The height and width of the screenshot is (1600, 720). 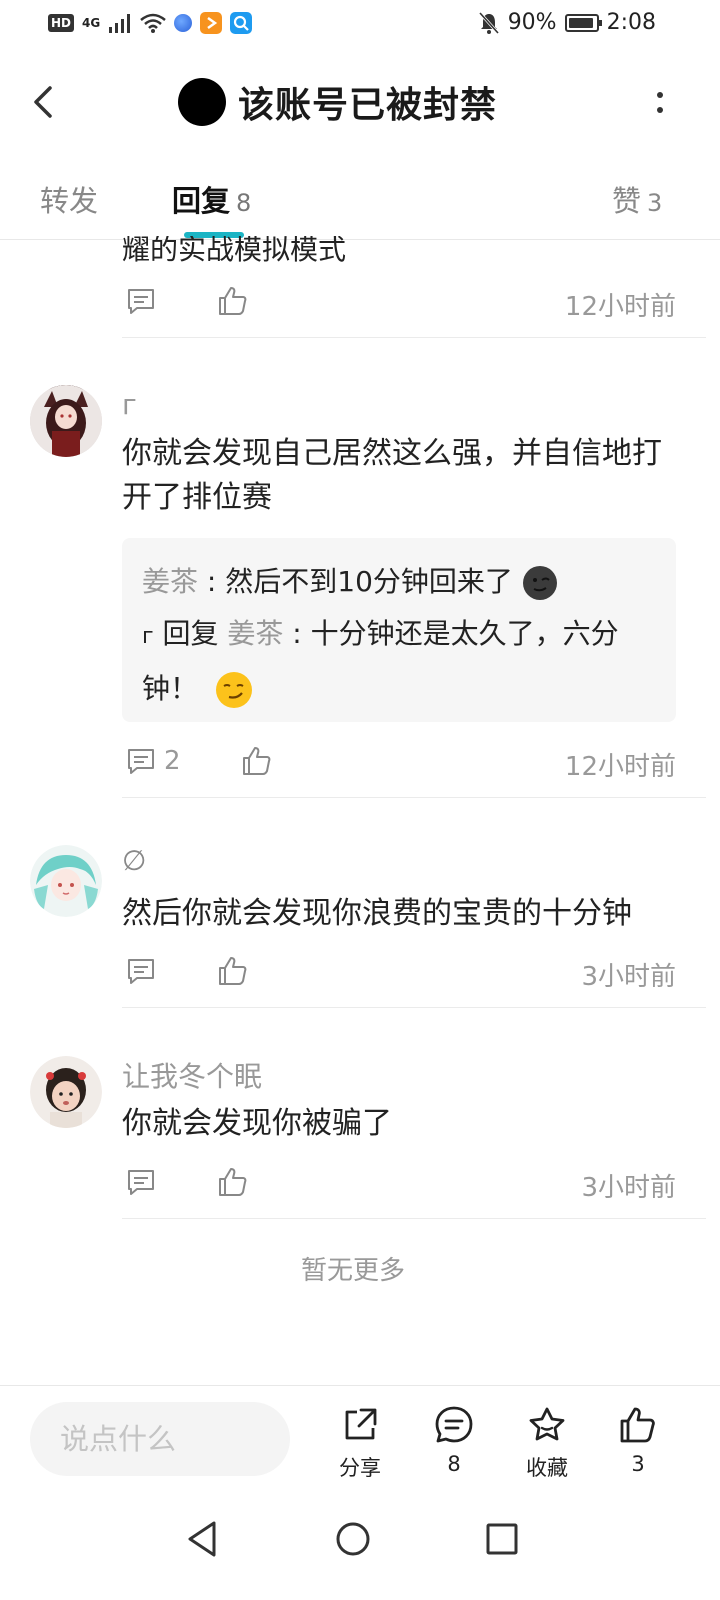 I want to click on like-button: 3, so click(x=638, y=1440).